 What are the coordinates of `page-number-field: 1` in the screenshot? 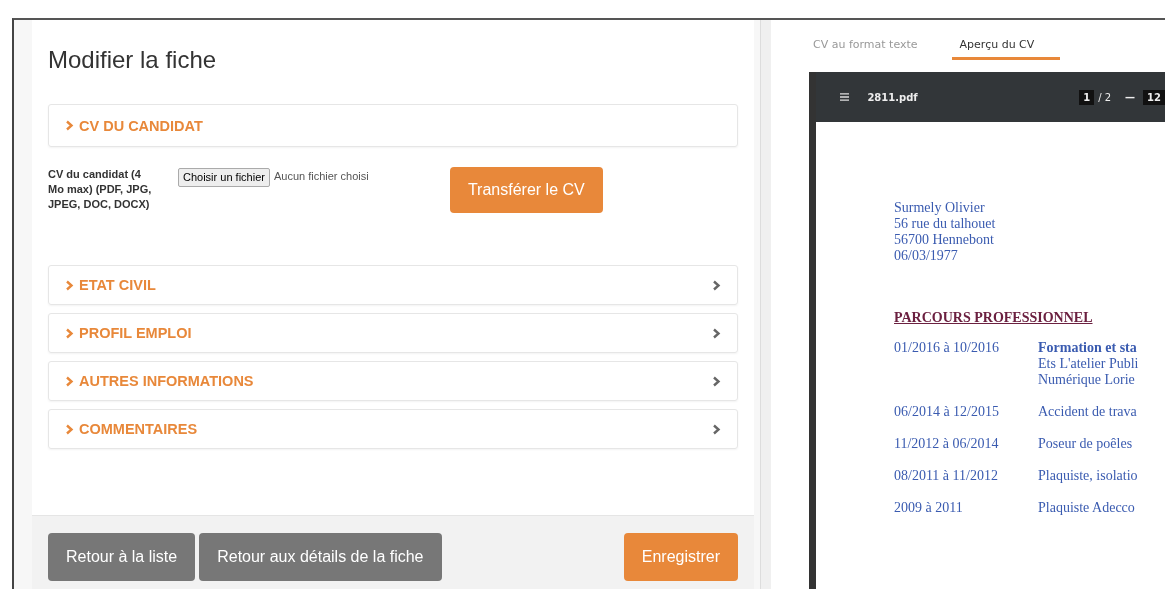 It's located at (1087, 97).